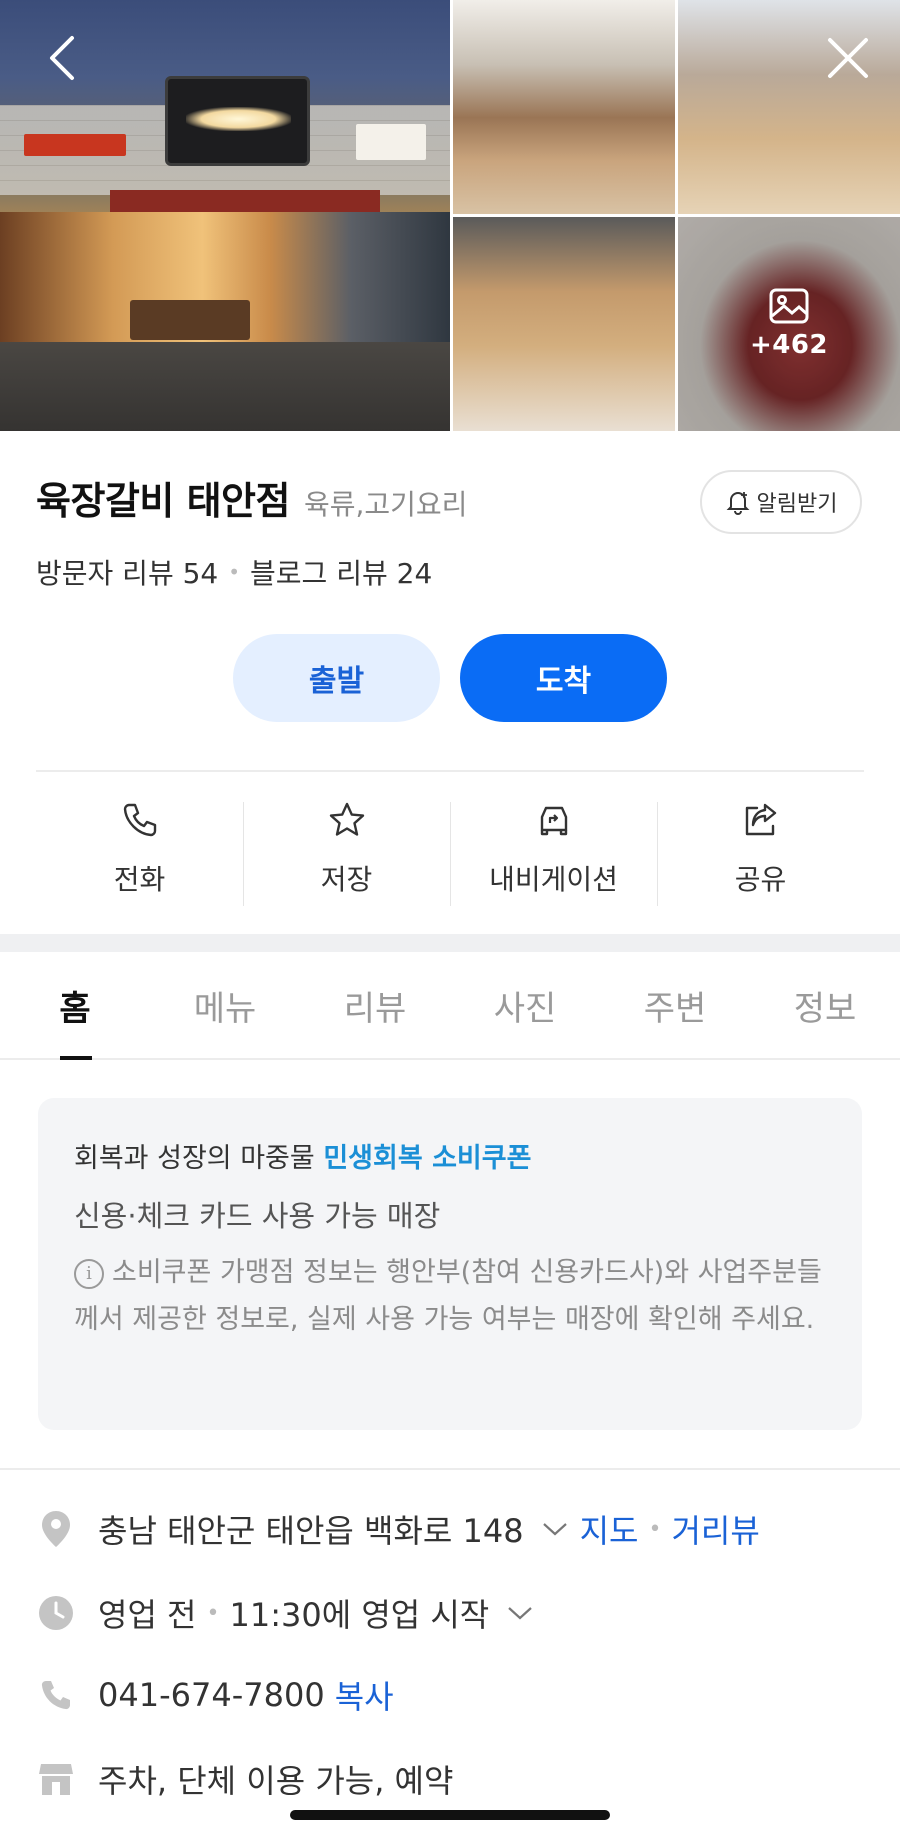  I want to click on tab-info: 정보, so click(825, 1005).